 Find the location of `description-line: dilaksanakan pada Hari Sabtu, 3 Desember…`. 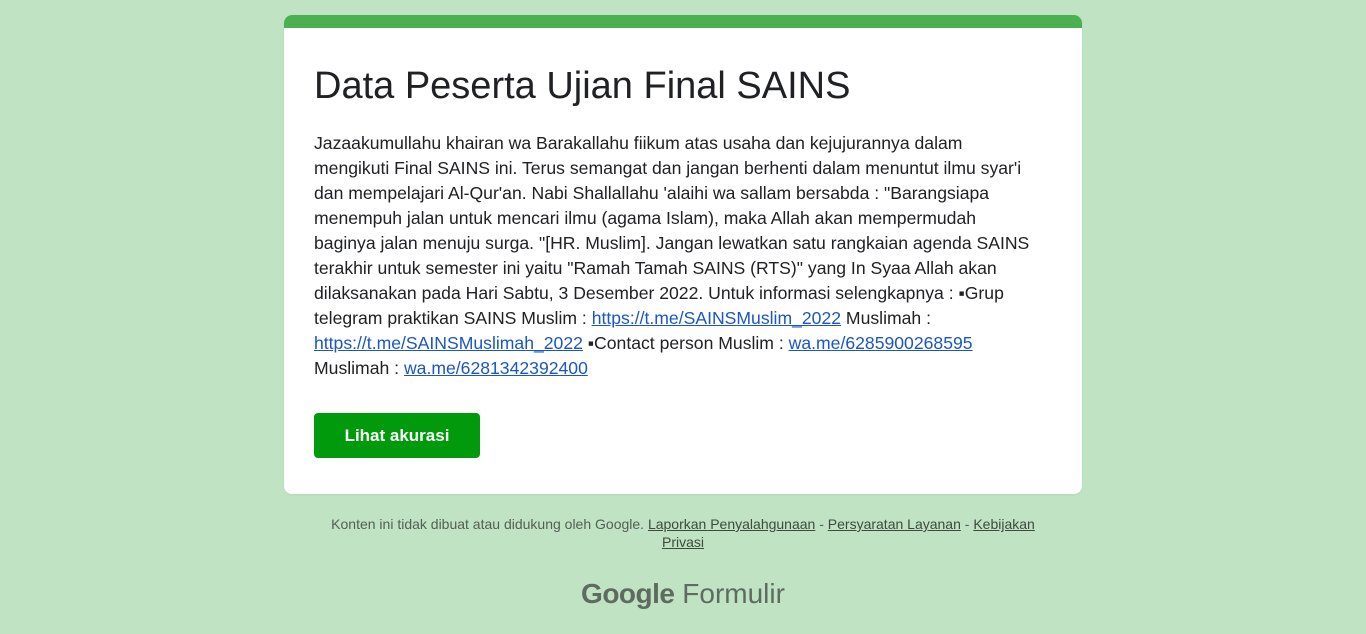

description-line: dilaksanakan pada Hari Sabtu, 3 Desember… is located at coordinates (659, 293).